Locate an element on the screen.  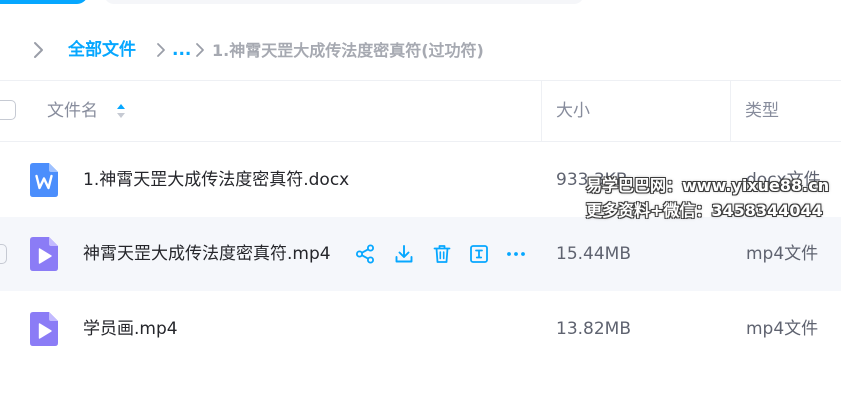
breadcrumb: 全部文件 ... 1.神霄天罡大成传法度密真符(过功符) is located at coordinates (420, 50).